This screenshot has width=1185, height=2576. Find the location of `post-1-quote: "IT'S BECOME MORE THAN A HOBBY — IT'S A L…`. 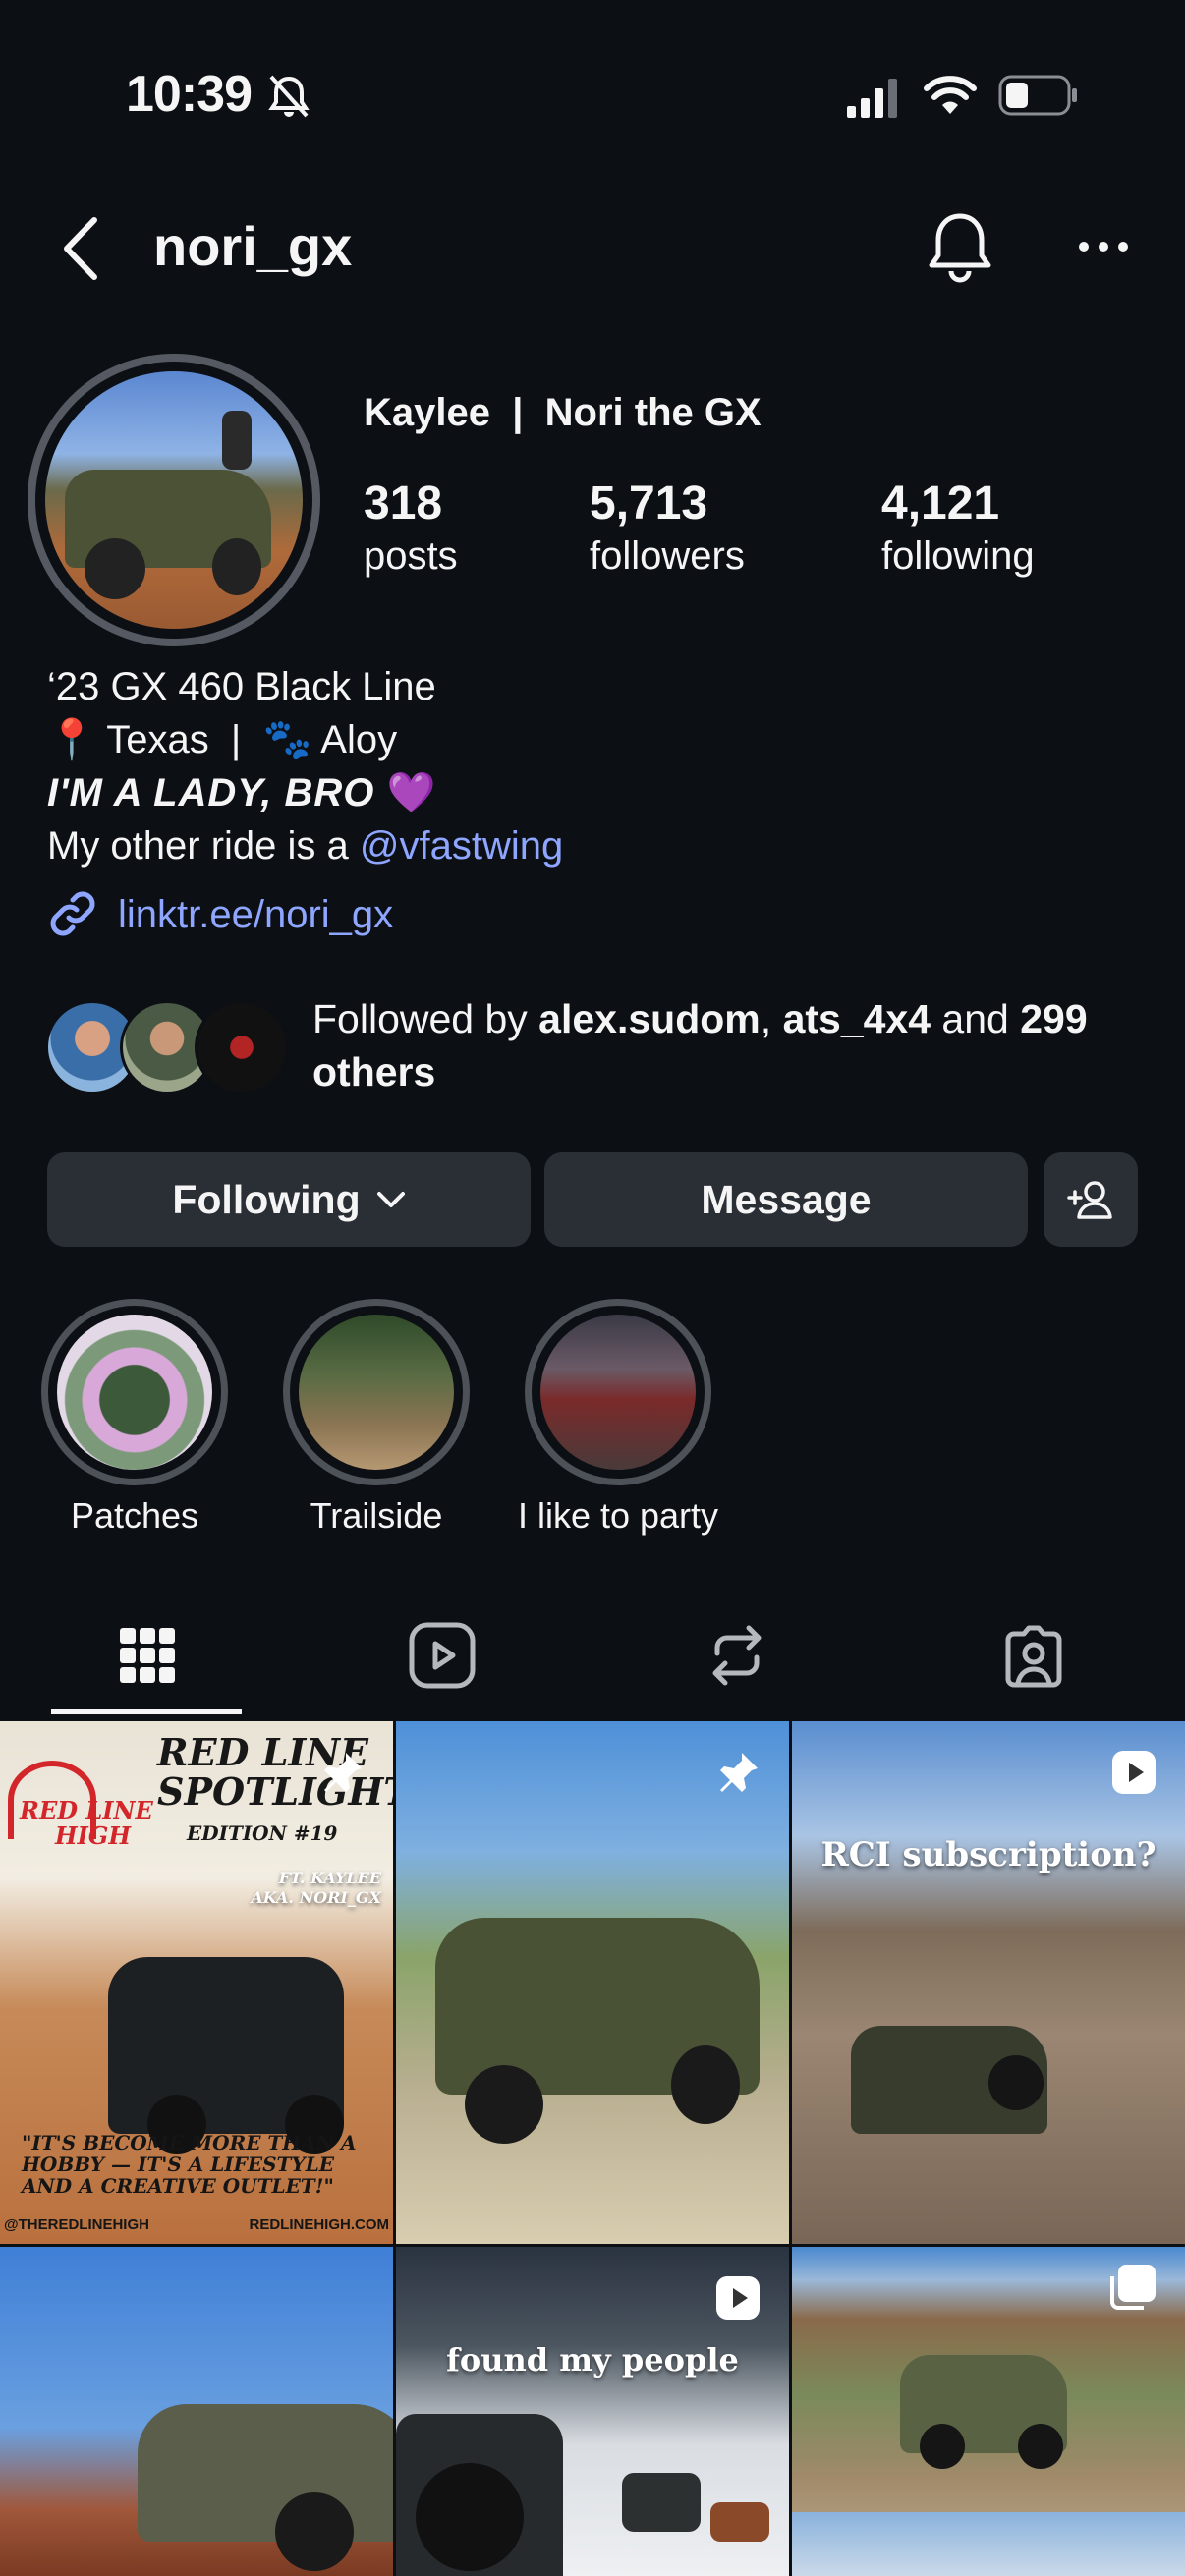

post-1-quote: "IT'S BECOME MORE THAN A HOBBY — IT'S A L… is located at coordinates (189, 2164).